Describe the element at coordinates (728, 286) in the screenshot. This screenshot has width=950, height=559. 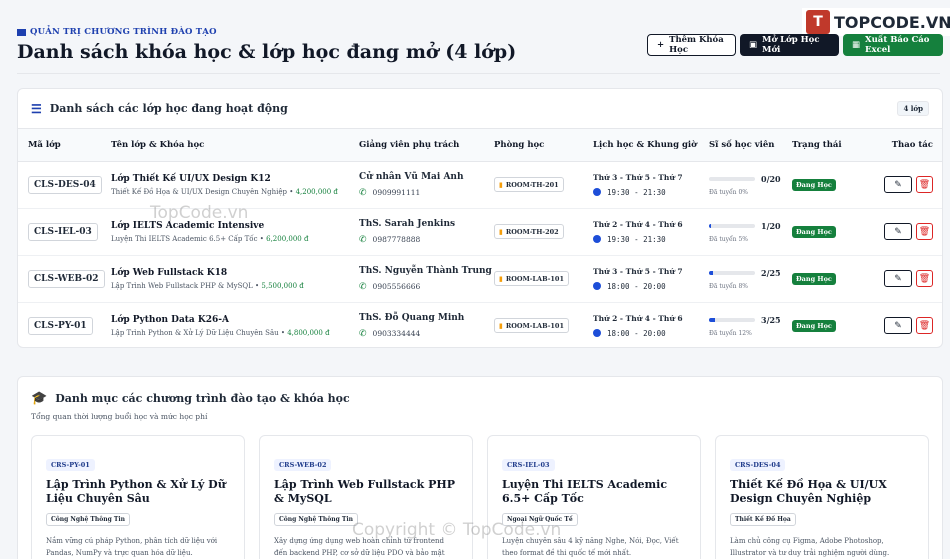
I see `capacity-percent: Đã tuyển 8%` at that location.